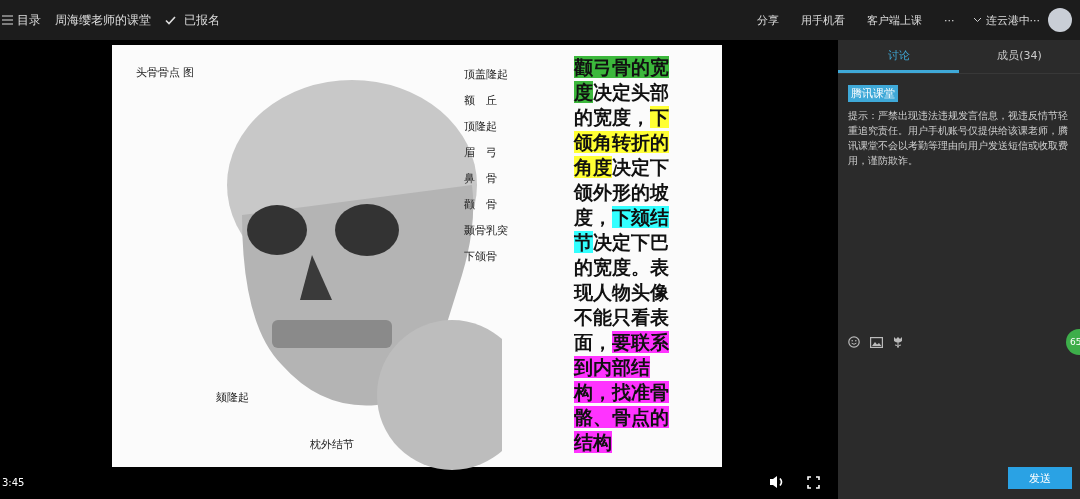 The image size is (1080, 499). What do you see at coordinates (486, 74) in the screenshot?
I see `anatomy-label: 顶盖隆起` at bounding box center [486, 74].